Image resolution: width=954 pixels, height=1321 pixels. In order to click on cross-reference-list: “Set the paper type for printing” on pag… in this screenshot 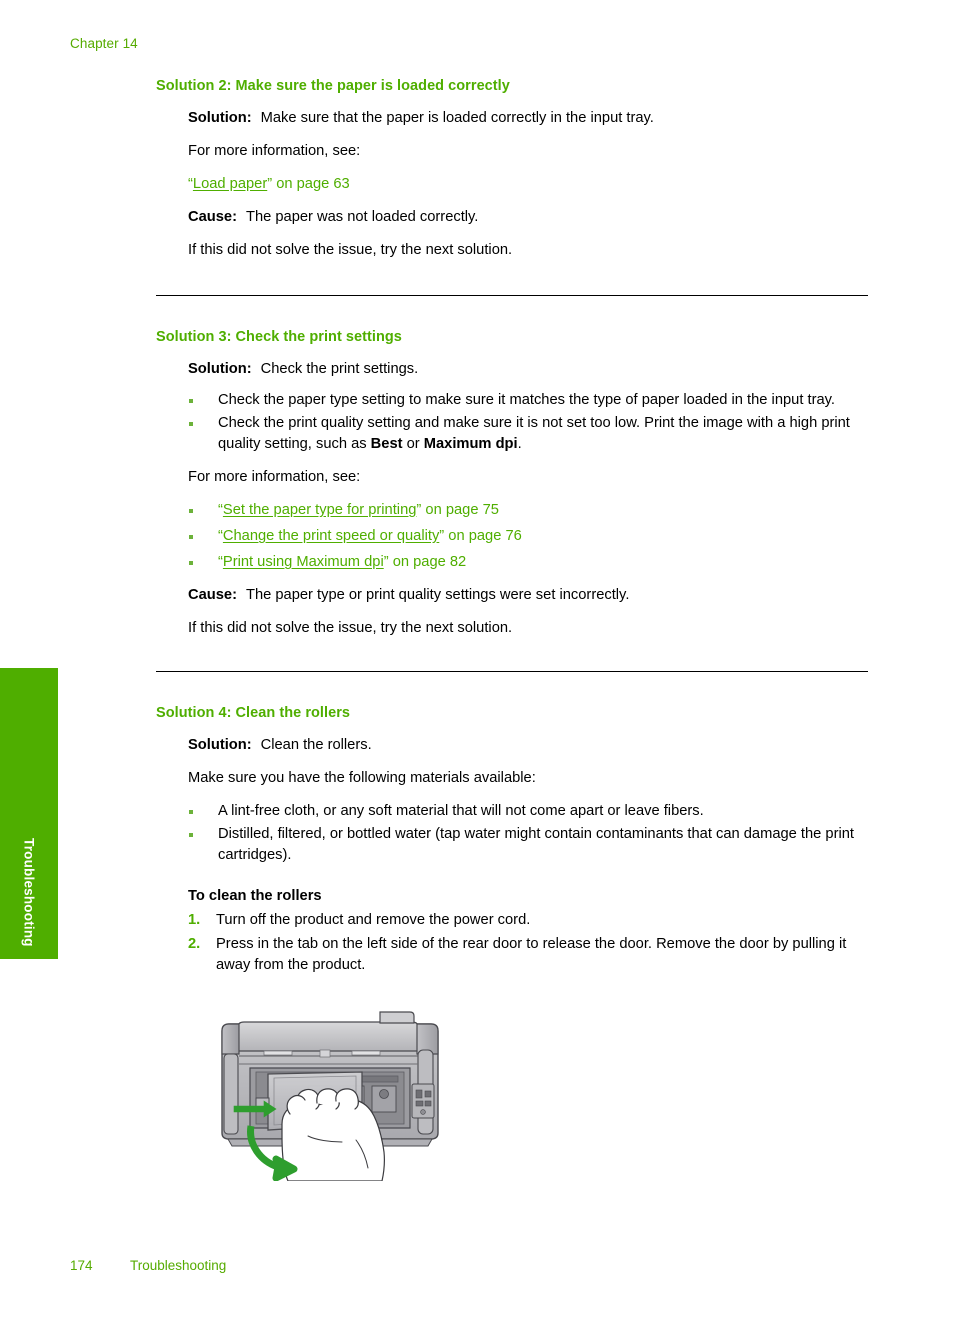, I will do `click(512, 536)`.